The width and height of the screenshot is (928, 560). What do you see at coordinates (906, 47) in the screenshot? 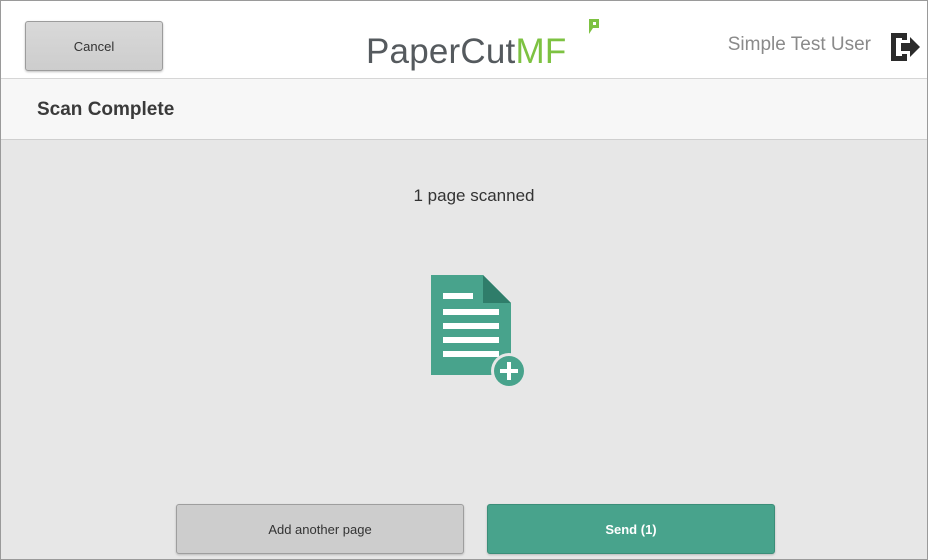
I see `logout-icon` at bounding box center [906, 47].